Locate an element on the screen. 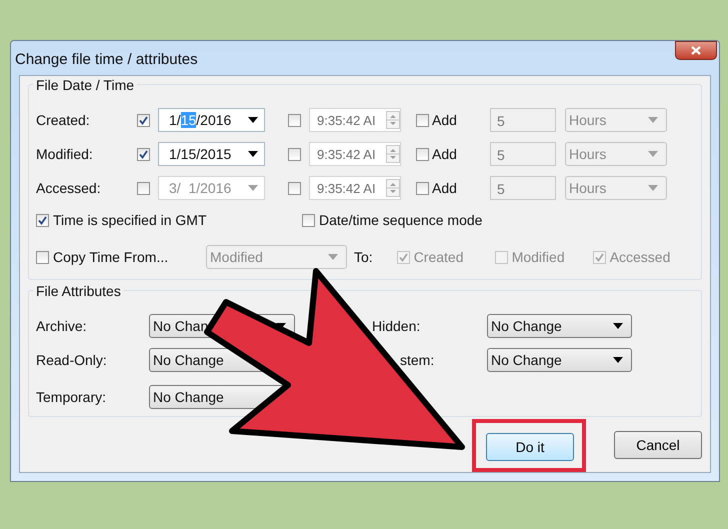  field-label: stem: is located at coordinates (417, 360).